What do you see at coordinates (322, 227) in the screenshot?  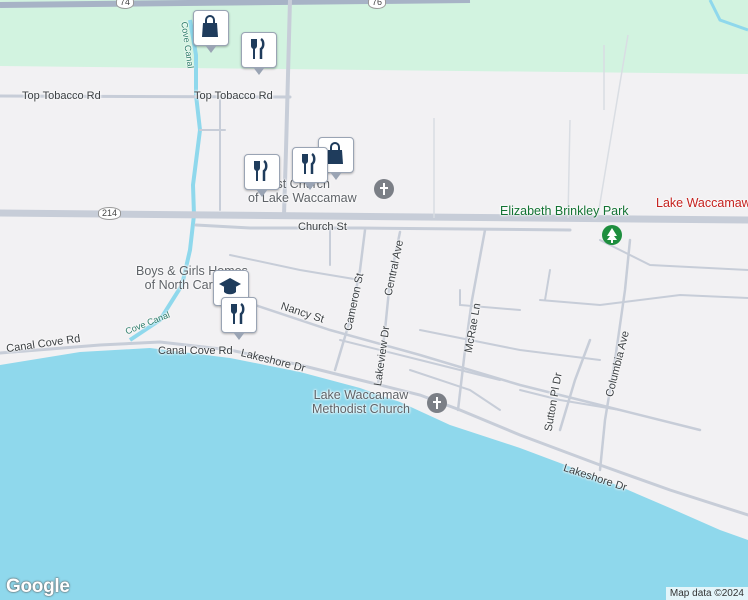 I see `road-label-church-st: Church St` at bounding box center [322, 227].